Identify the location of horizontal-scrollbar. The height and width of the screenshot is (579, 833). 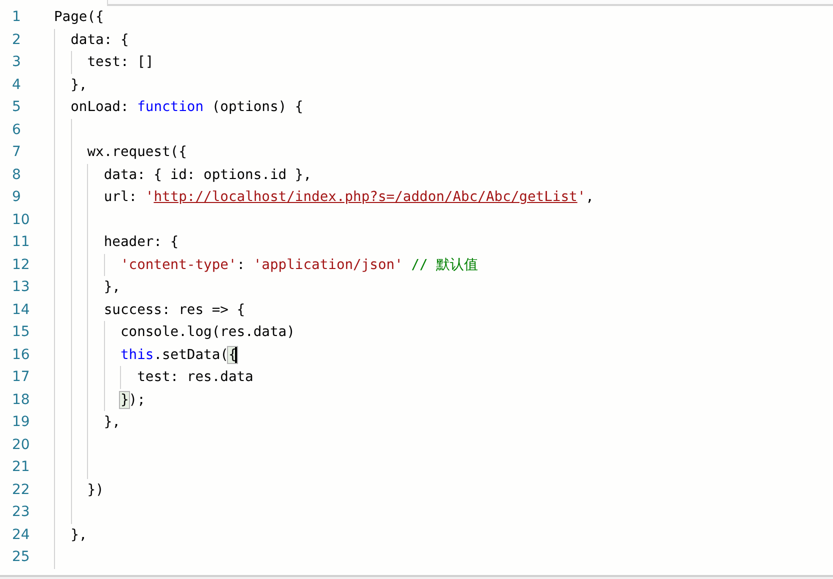
(416, 577).